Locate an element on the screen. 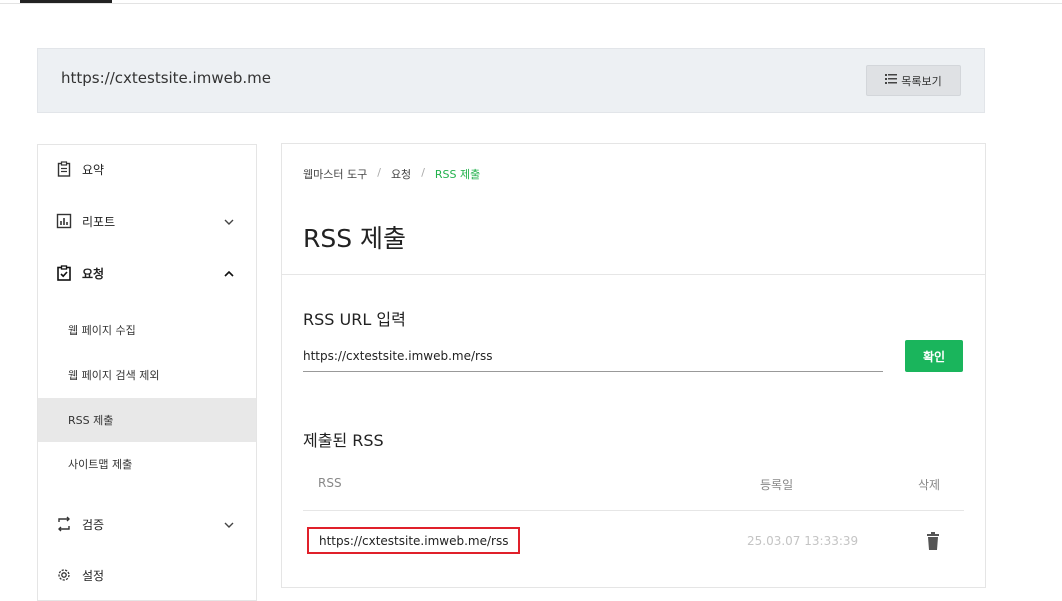 This screenshot has width=1062, height=601. header-divider is located at coordinates (633, 274).